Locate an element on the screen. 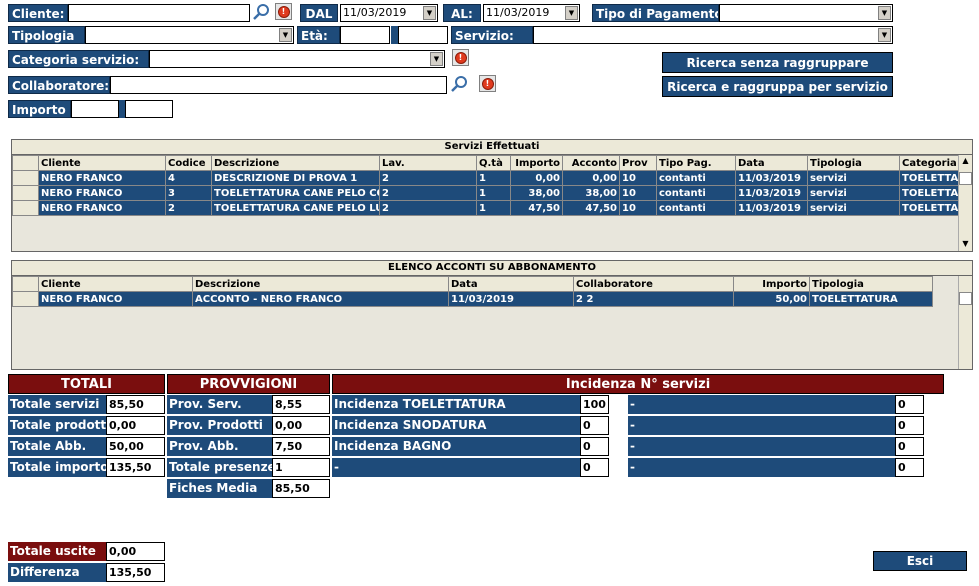 This screenshot has width=979, height=586. collaboratore-input is located at coordinates (278, 85).